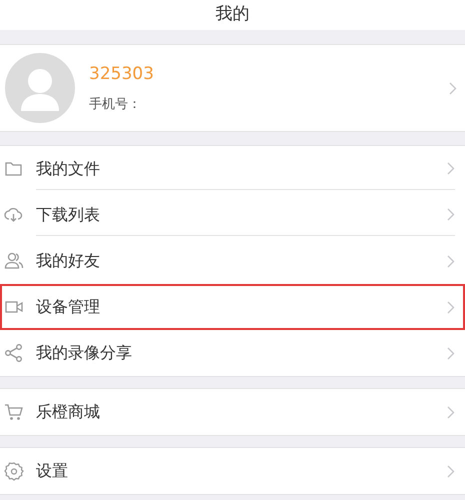  Describe the element at coordinates (68, 307) in the screenshot. I see `menu-label: 设备管理` at that location.